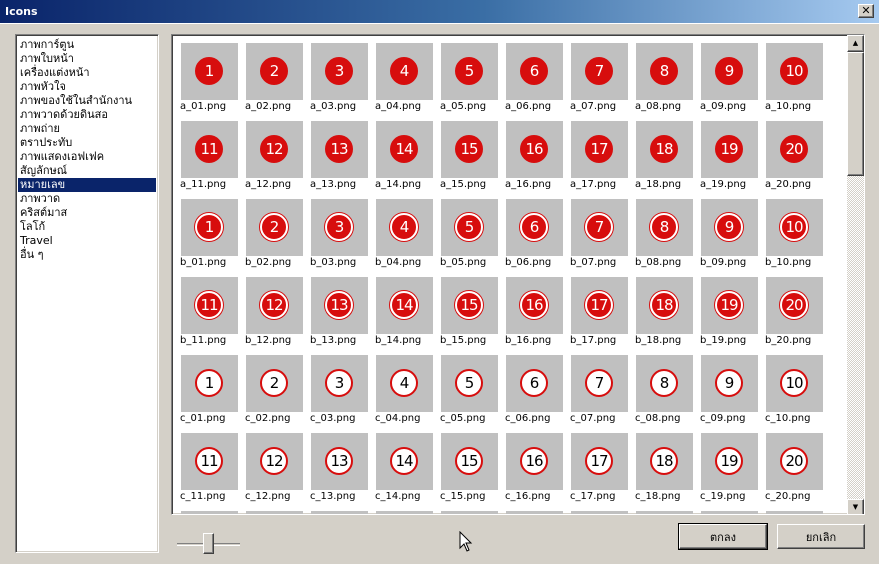 Image resolution: width=879 pixels, height=564 pixels. I want to click on icon-tile: 7 b_07.png, so click(601, 238).